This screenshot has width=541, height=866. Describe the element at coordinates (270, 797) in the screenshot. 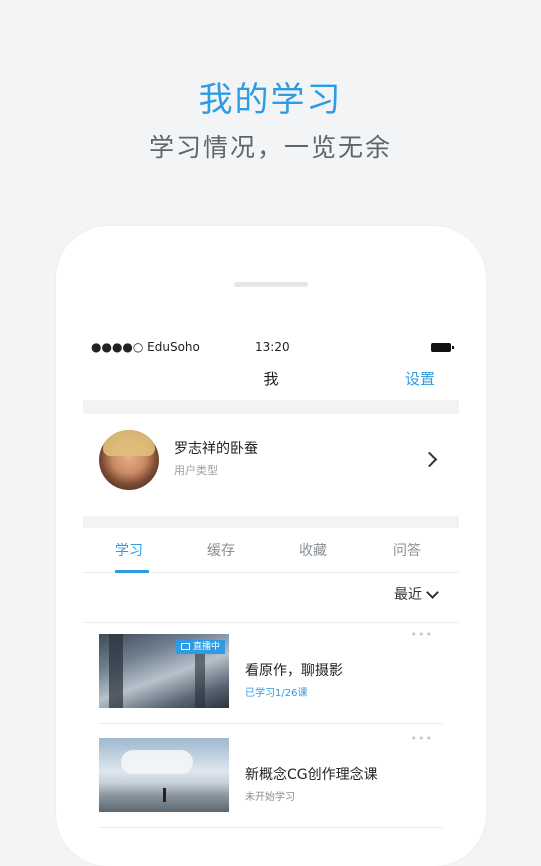

I see `course-progress: 未开始学习` at that location.